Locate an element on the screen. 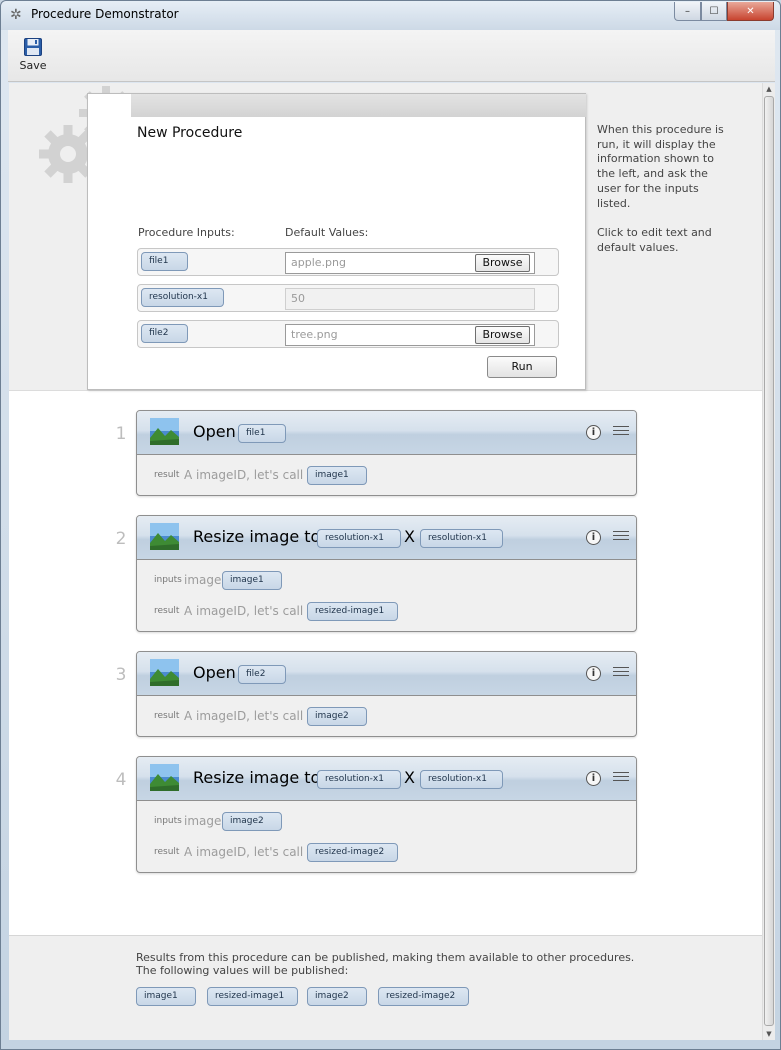 The image size is (781, 1050). procedure-title: New Procedure is located at coordinates (189, 133).